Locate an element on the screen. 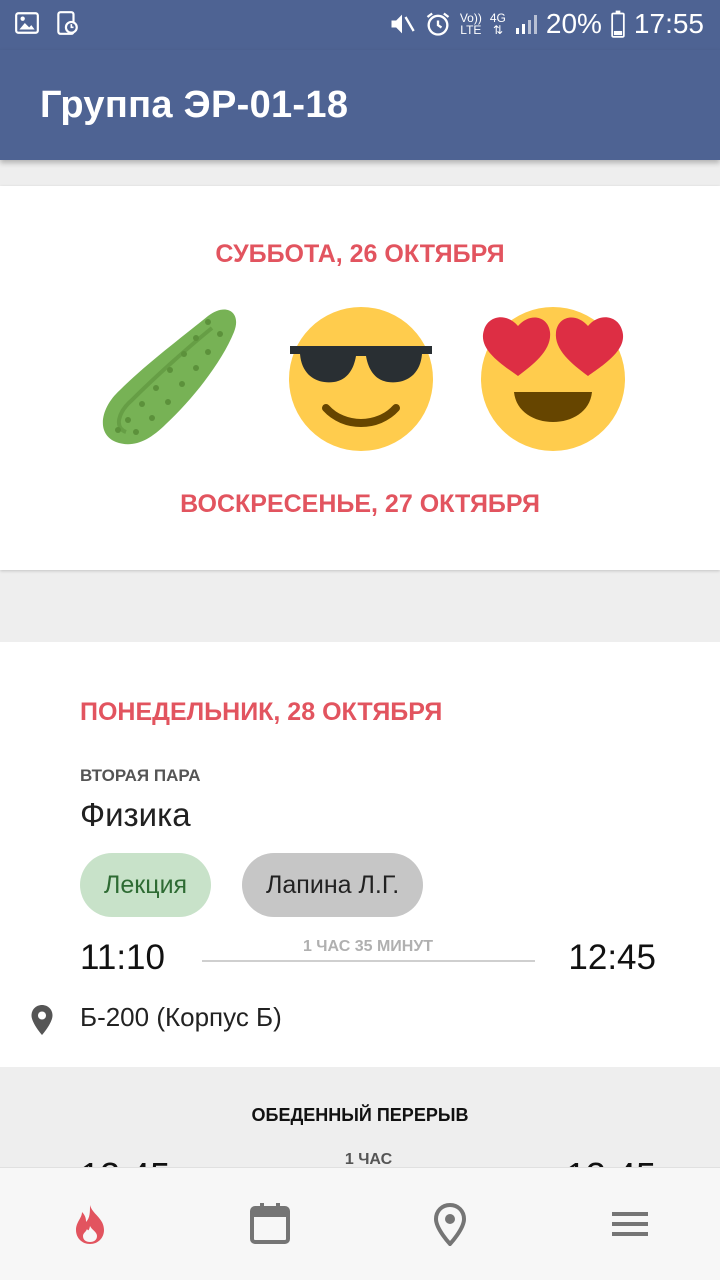 Image resolution: width=720 pixels, height=1280 pixels. screenshot-icon is located at coordinates (67, 23).